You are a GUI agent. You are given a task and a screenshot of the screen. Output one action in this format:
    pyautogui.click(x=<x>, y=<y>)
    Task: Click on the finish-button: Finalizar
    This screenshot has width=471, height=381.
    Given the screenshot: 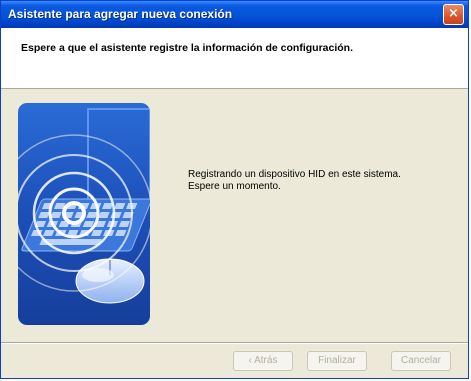 What is the action you would take?
    pyautogui.click(x=337, y=361)
    